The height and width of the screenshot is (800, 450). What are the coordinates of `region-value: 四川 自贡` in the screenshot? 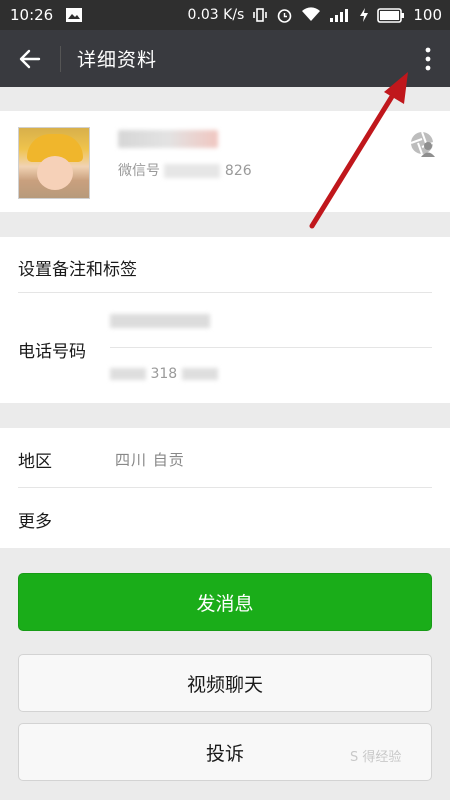 It's located at (150, 460).